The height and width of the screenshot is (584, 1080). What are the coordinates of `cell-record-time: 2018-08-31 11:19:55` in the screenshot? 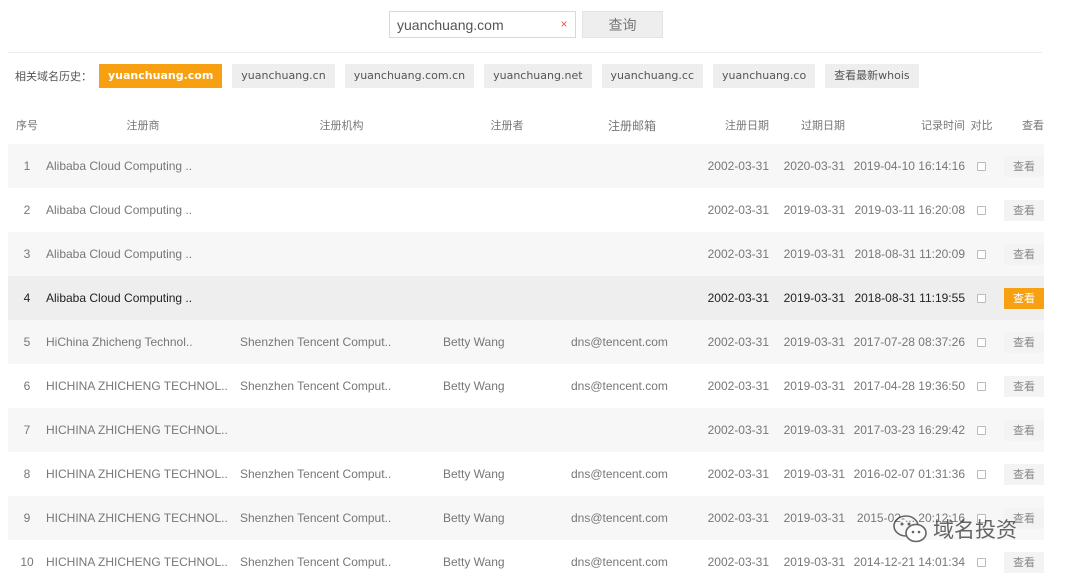 It's located at (909, 298).